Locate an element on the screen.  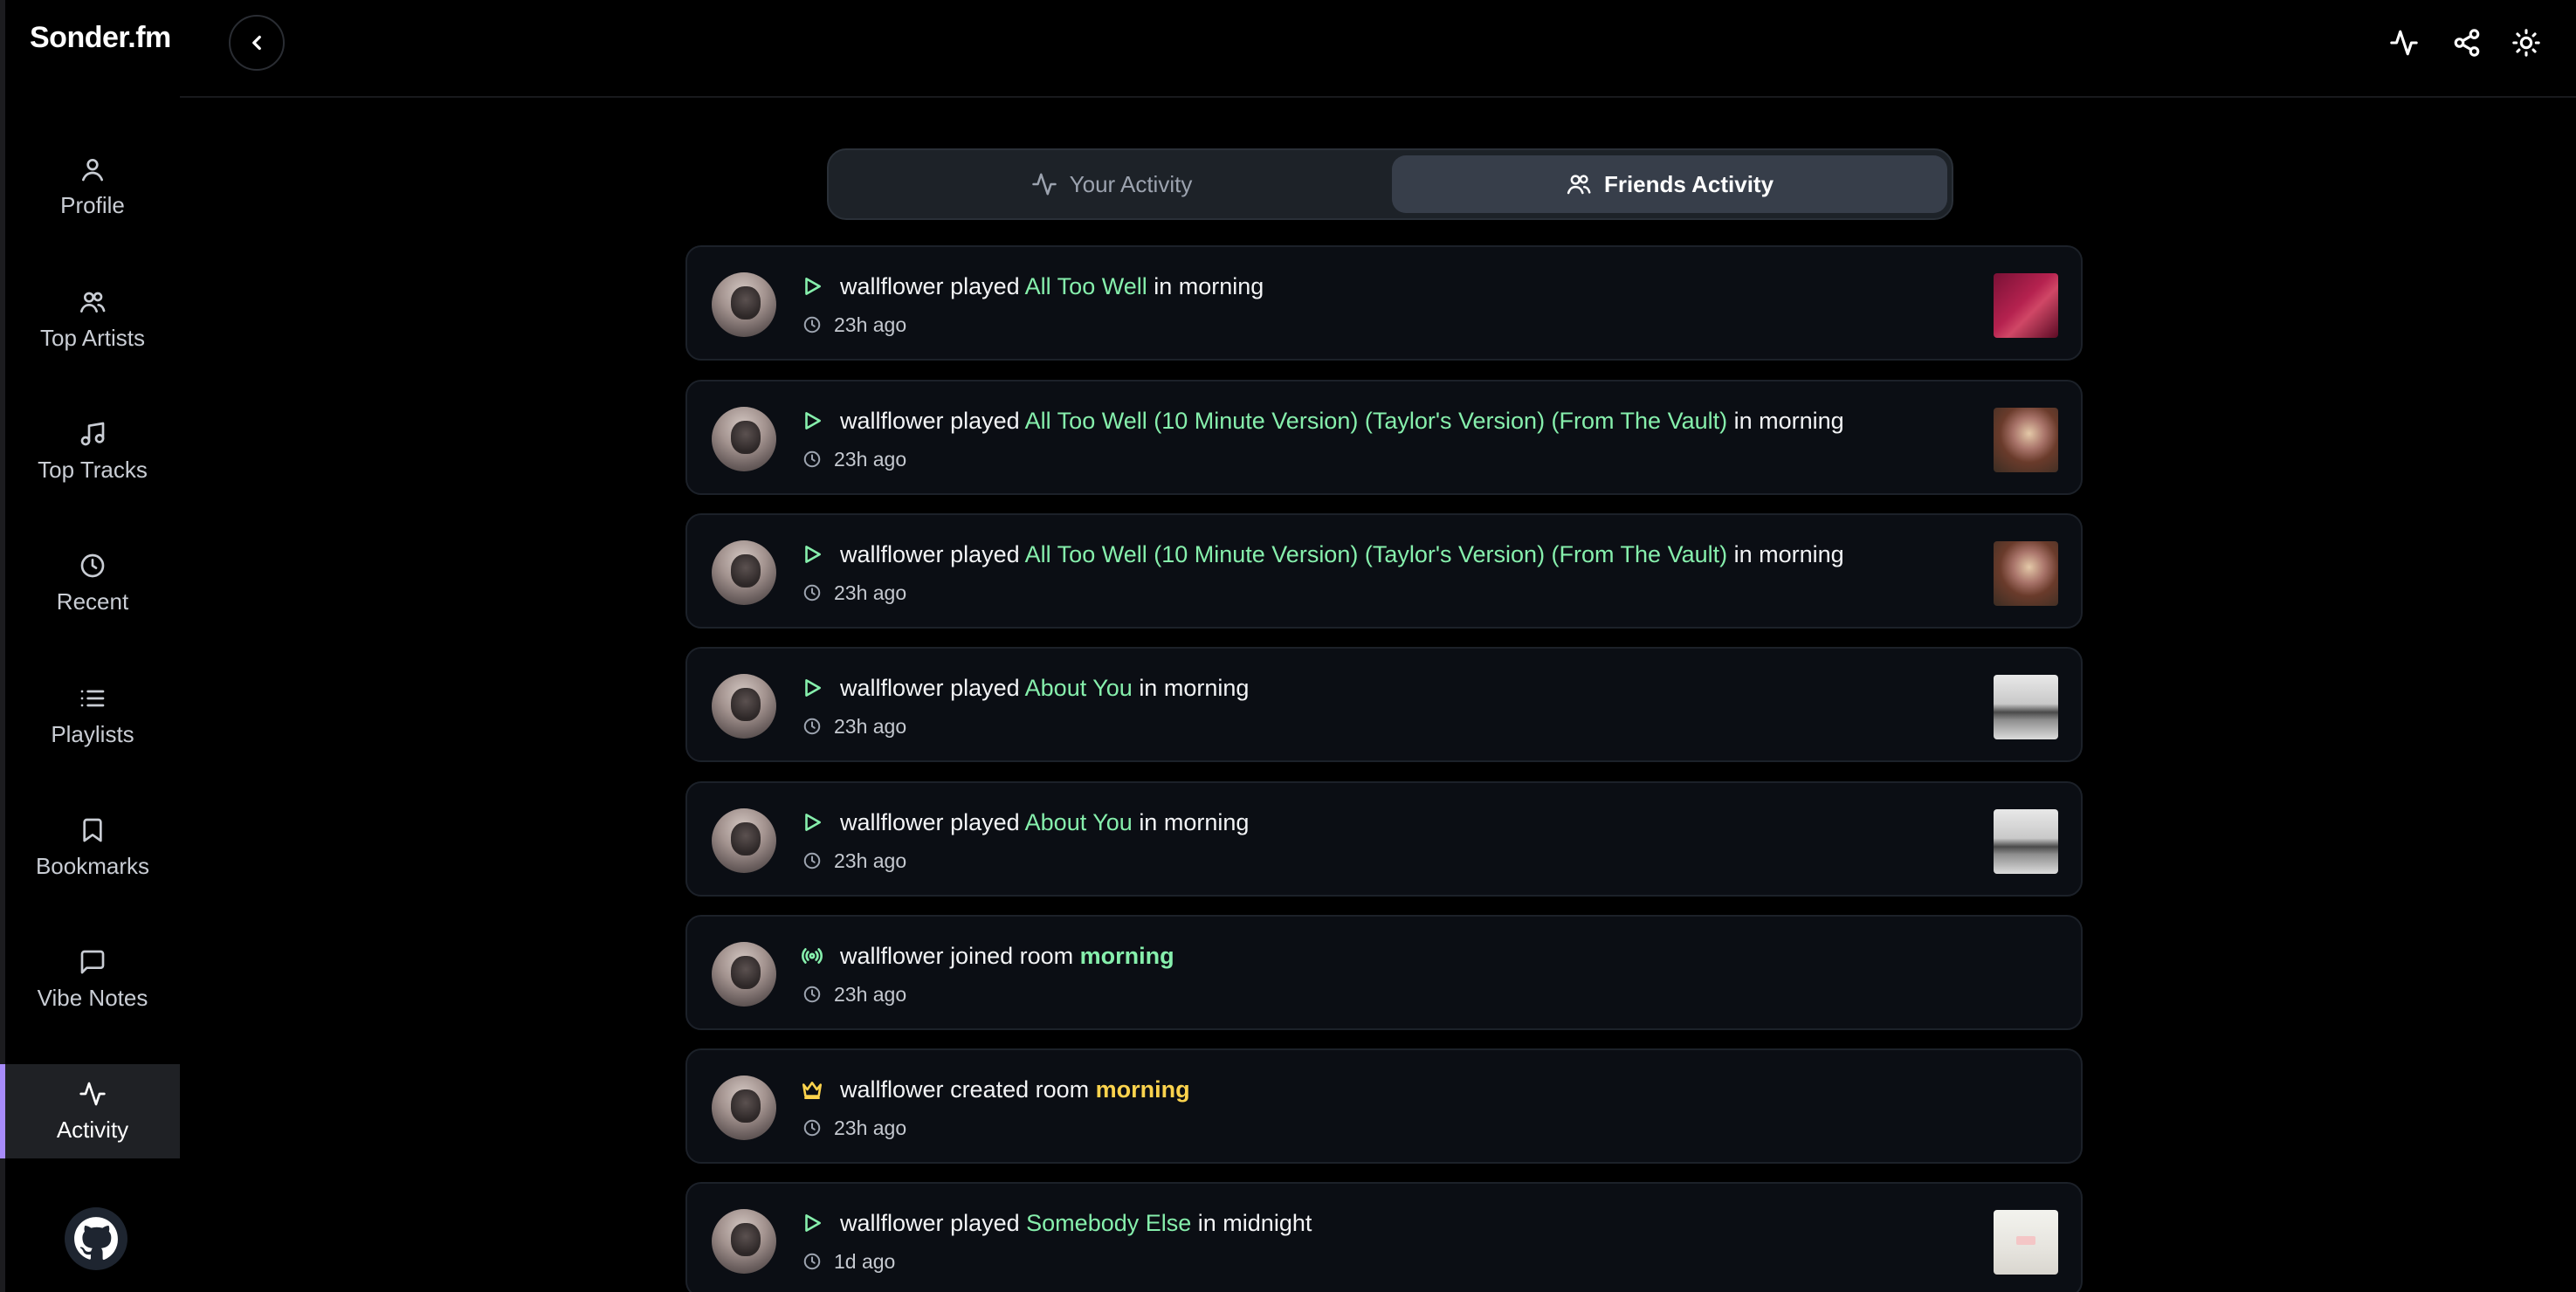
activity-button is located at coordinates (2404, 42).